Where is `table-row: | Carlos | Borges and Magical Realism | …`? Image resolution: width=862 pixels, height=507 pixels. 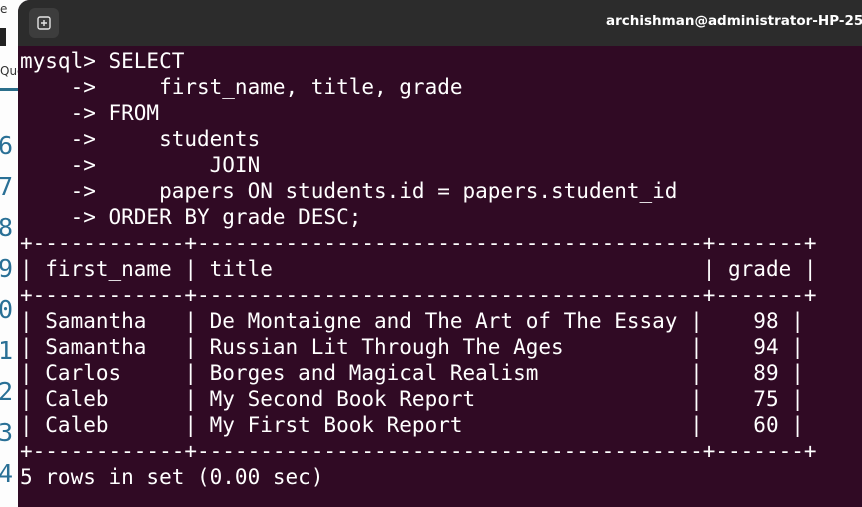 table-row: | Carlos | Borges and Magical Realism | … is located at coordinates (412, 373).